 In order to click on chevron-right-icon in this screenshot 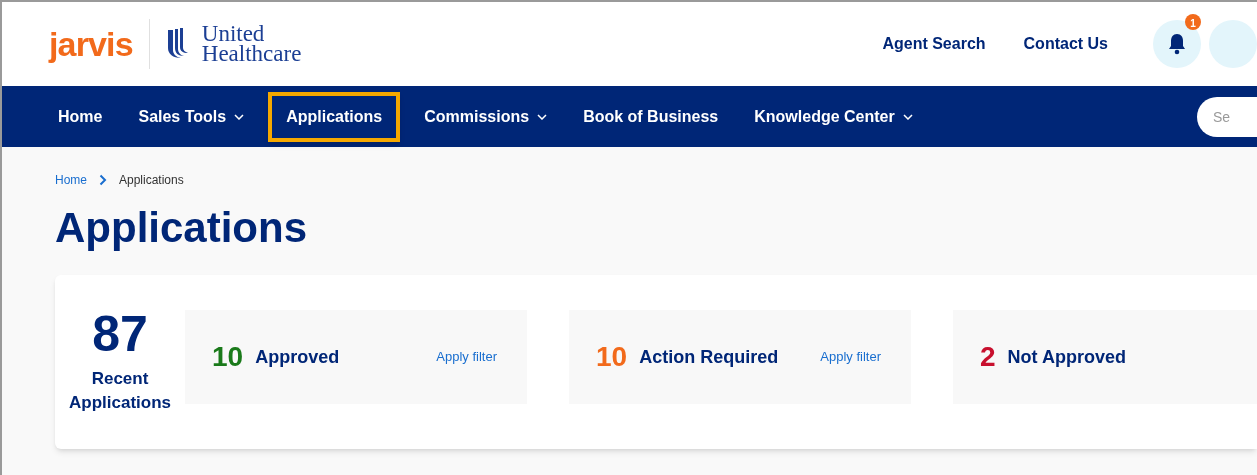, I will do `click(103, 180)`.